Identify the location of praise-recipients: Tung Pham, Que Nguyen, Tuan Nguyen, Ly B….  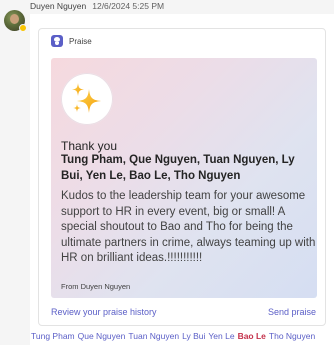
(178, 168).